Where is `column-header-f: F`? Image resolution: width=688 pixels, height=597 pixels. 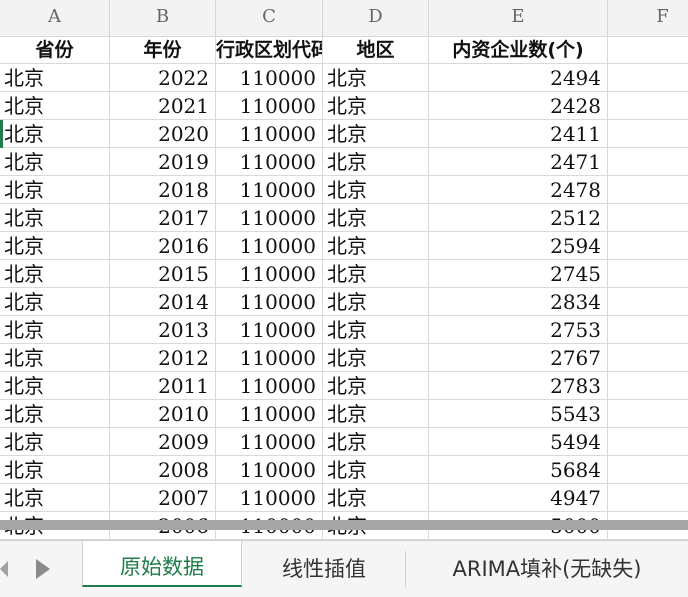 column-header-f: F is located at coordinates (648, 18).